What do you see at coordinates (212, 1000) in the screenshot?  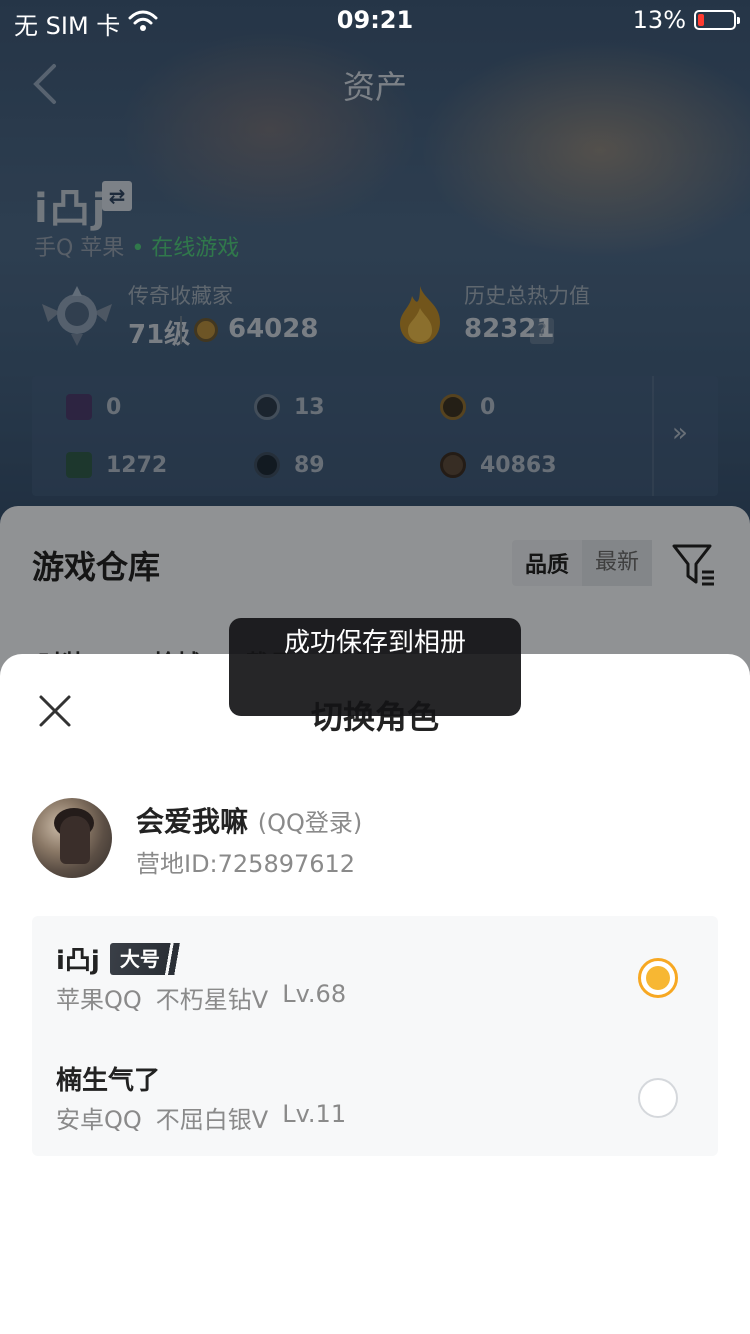 I see `role-rank: 不朽星钻Ⅴ` at bounding box center [212, 1000].